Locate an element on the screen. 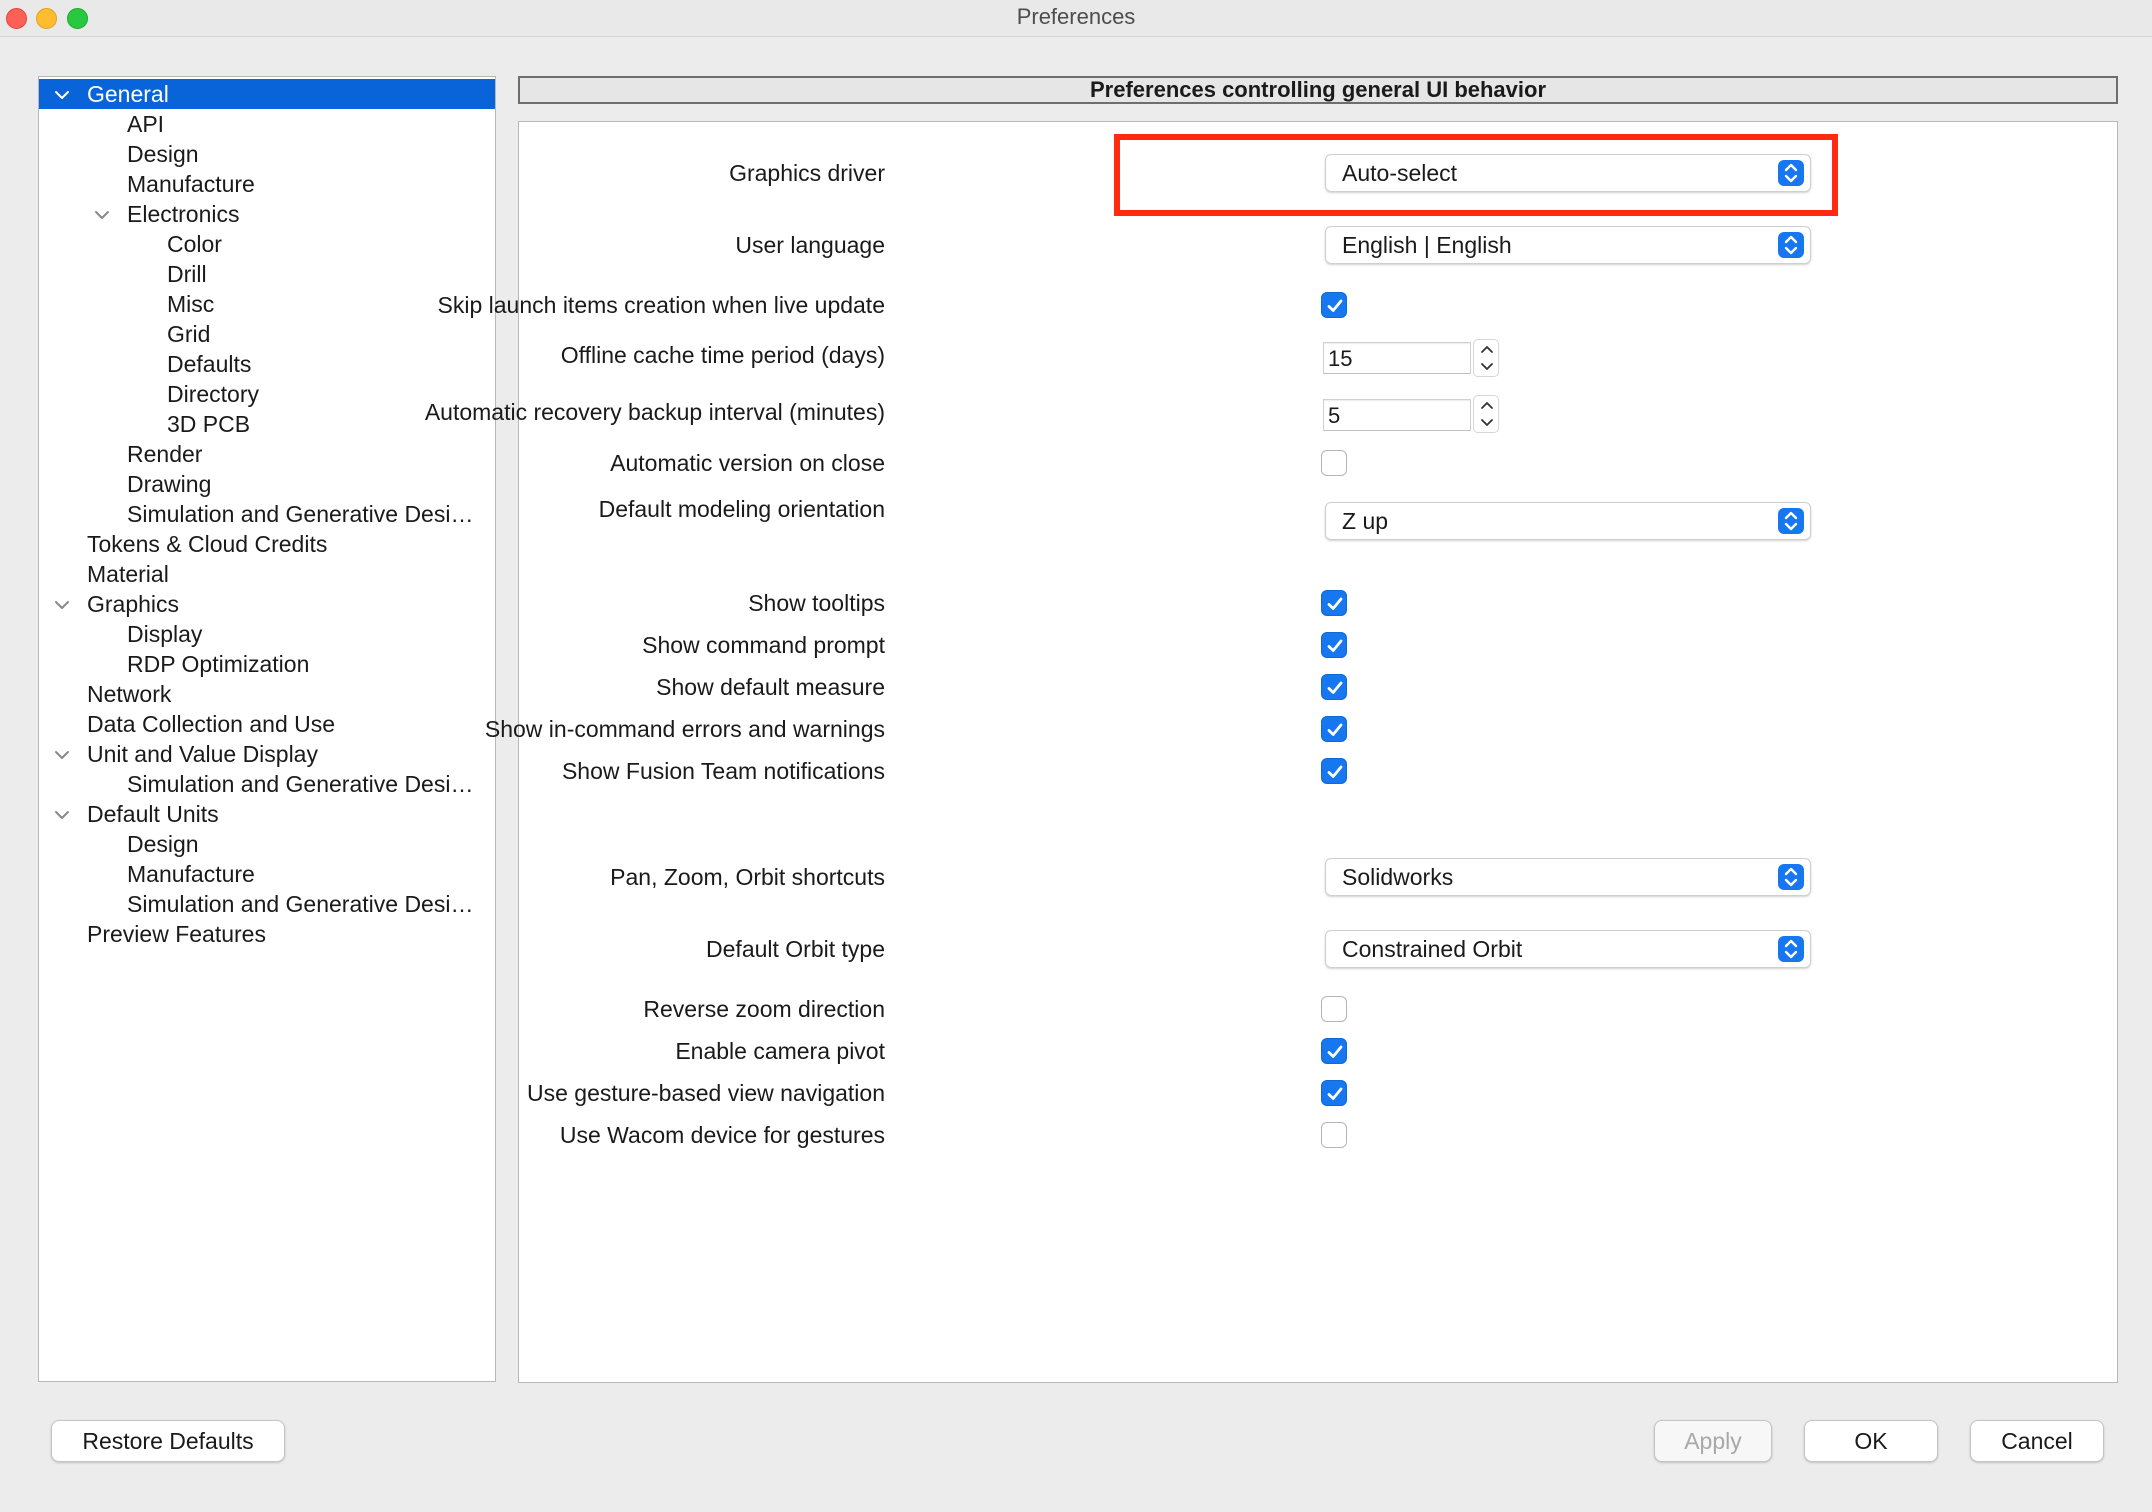 The height and width of the screenshot is (1512, 2152). tree-item: Default Units is located at coordinates (267, 814).